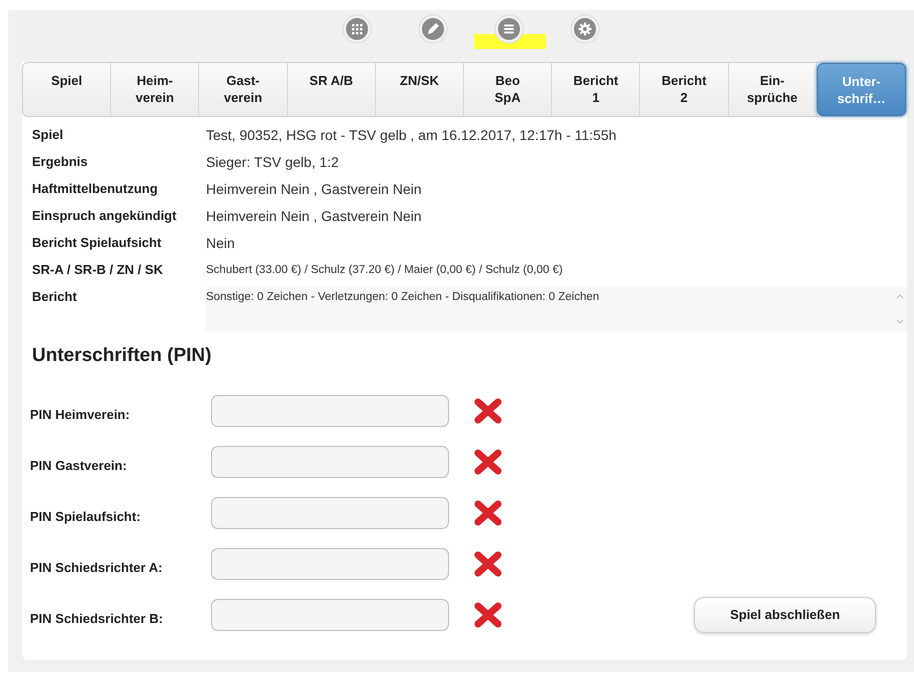 The height and width of the screenshot is (675, 914). Describe the element at coordinates (95, 189) in the screenshot. I see `field-label: Haftmittelbenutzung` at that location.